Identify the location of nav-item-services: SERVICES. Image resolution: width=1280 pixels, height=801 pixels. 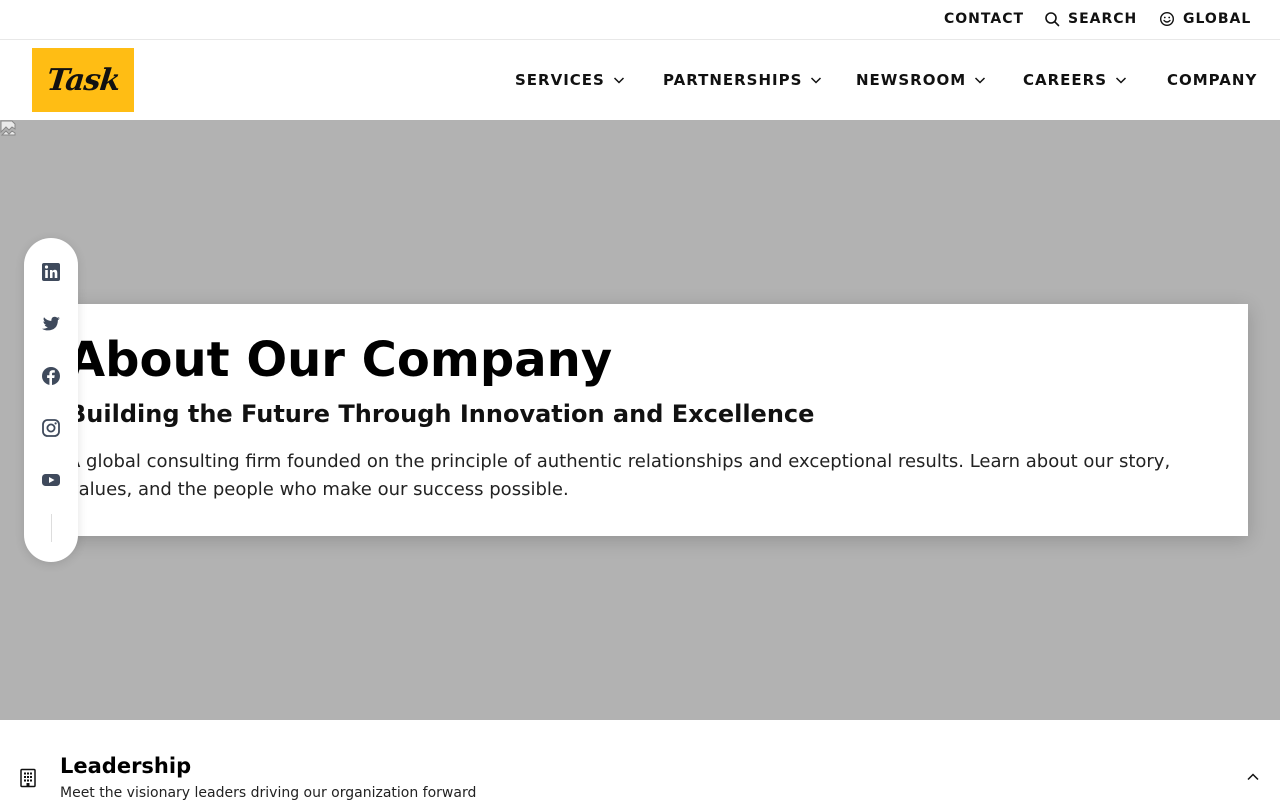
(570, 80).